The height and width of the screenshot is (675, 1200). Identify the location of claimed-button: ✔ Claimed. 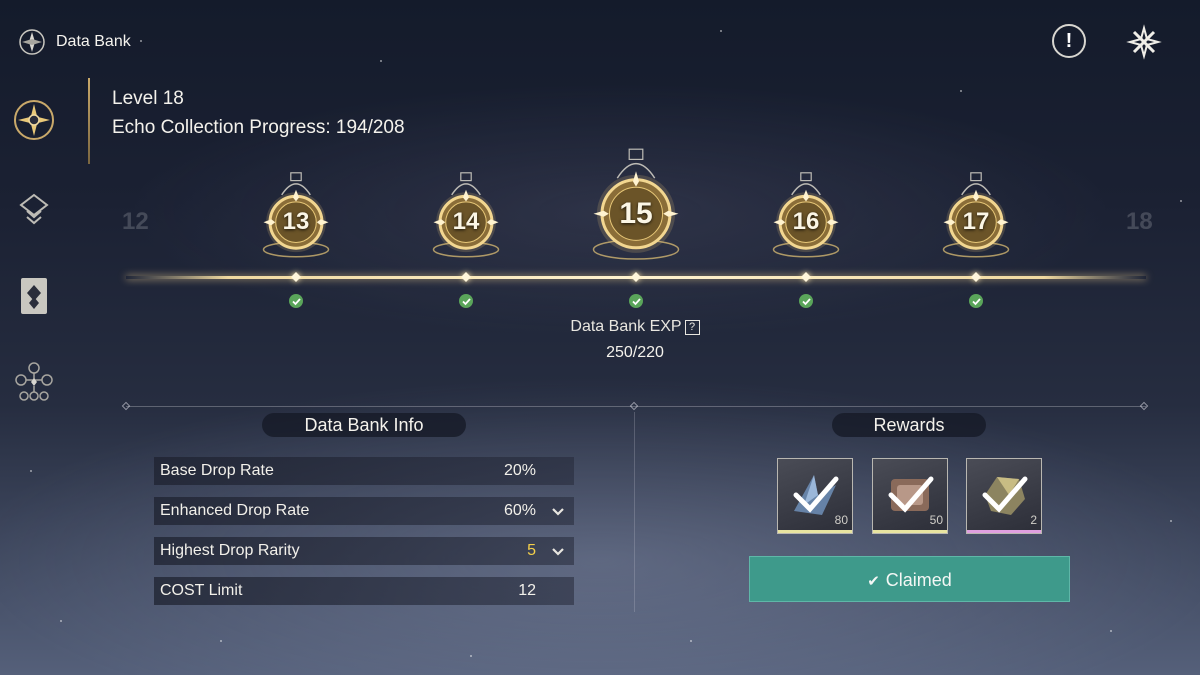
(909, 579).